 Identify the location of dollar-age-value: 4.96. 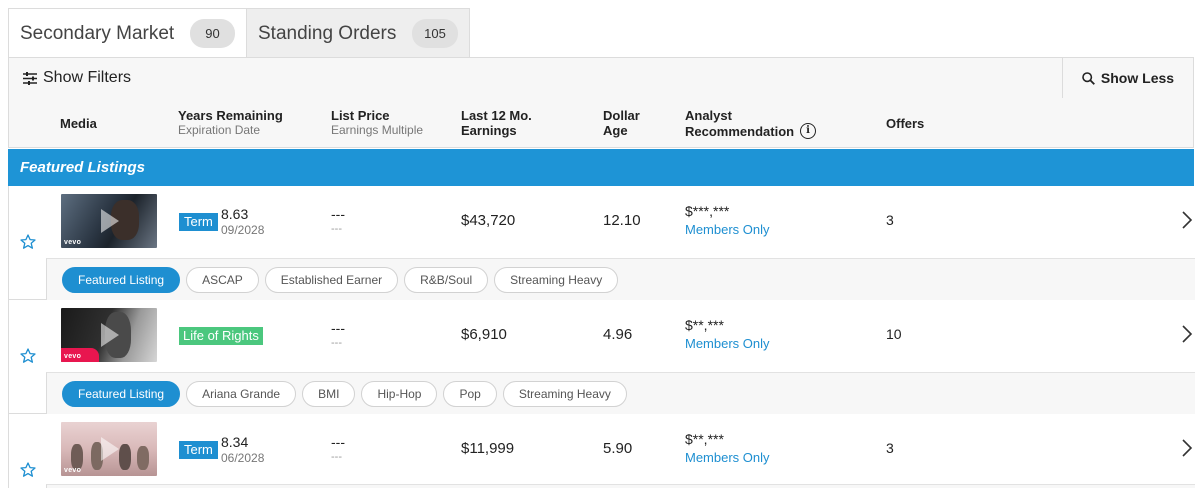
(618, 334).